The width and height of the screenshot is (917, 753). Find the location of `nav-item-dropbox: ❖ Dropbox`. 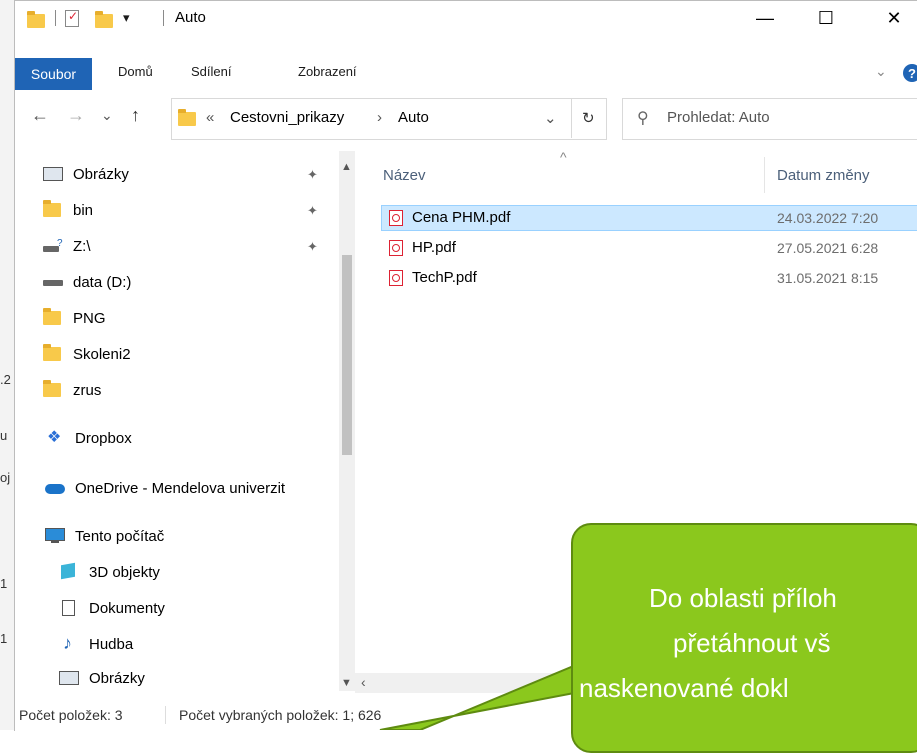

nav-item-dropbox: ❖ Dropbox is located at coordinates (88, 438).